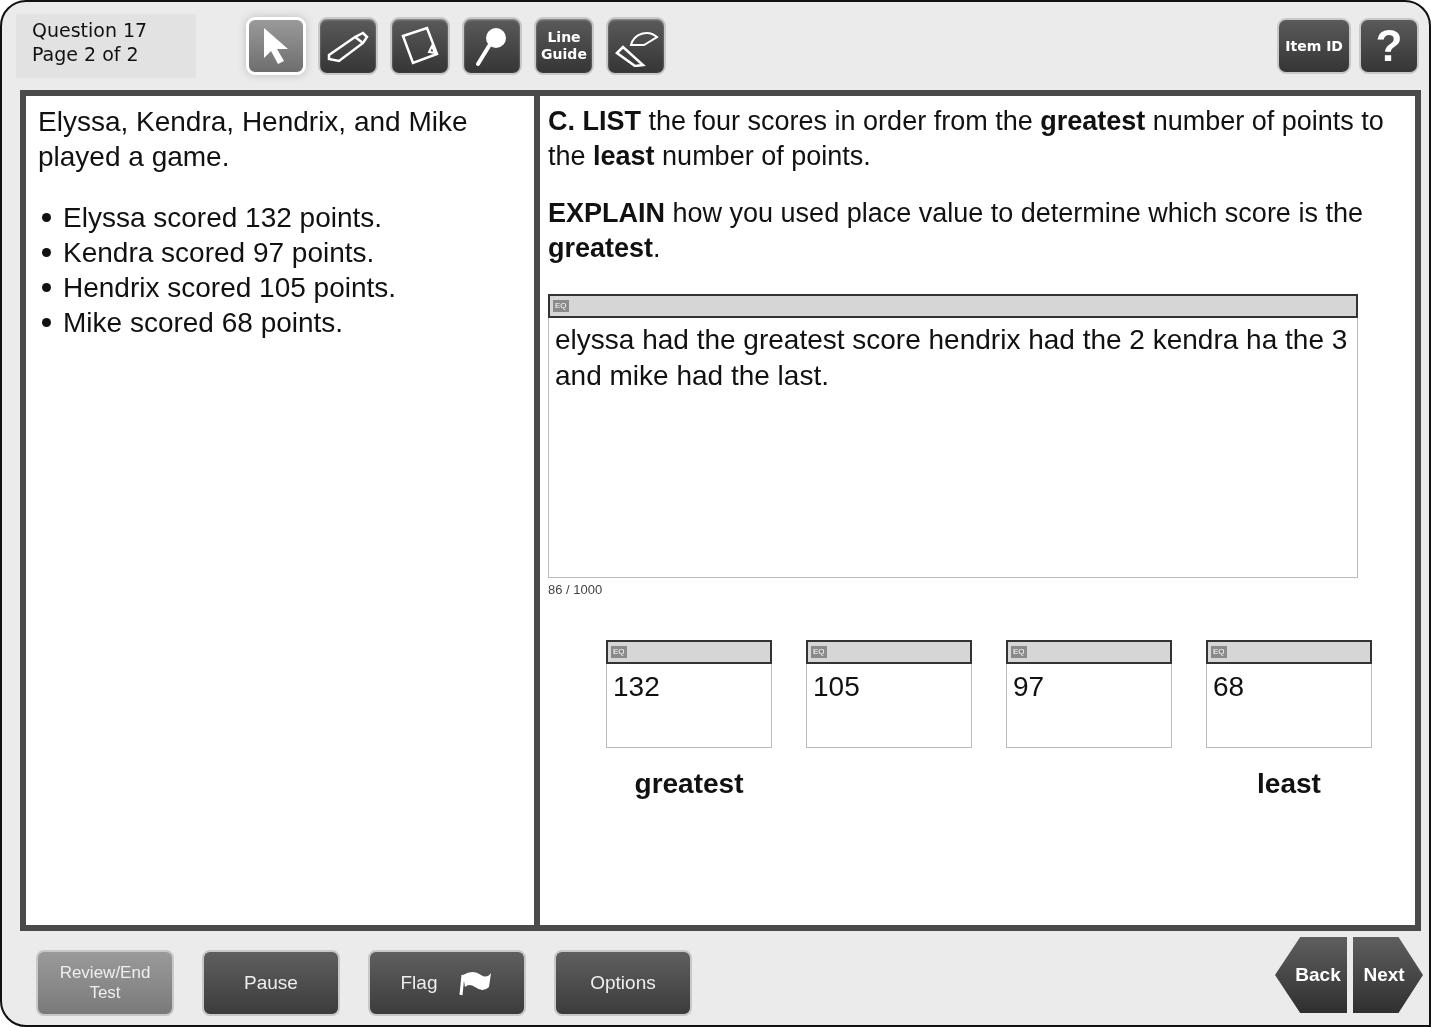  Describe the element at coordinates (966, 139) in the screenshot. I see `question-prompt: C. LIST the four scores in order from the greatest number of points to the least number of points.` at that location.